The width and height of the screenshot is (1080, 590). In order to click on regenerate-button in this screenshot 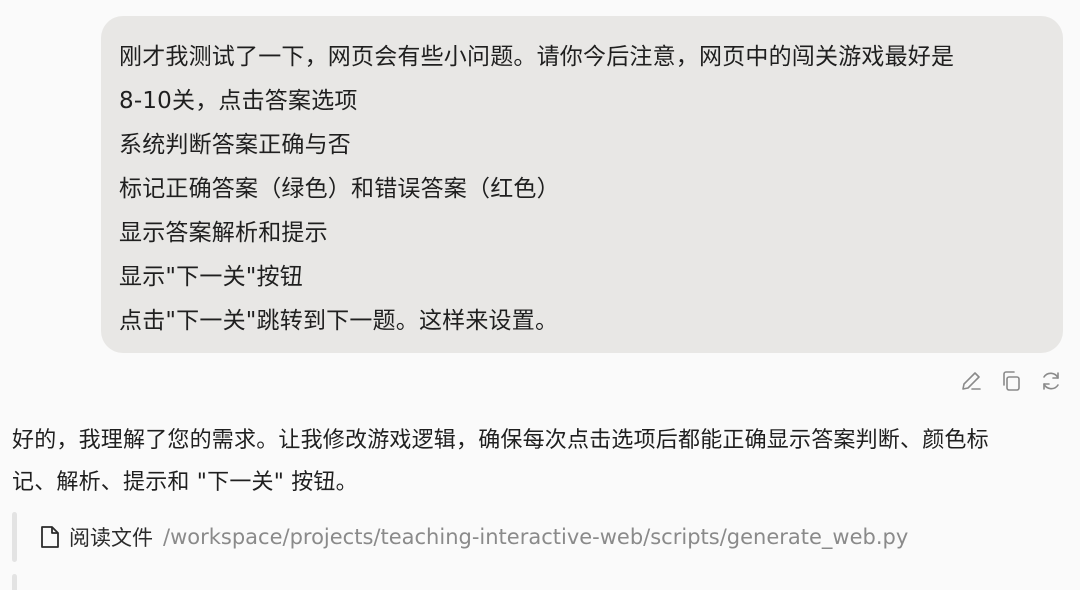, I will do `click(1051, 381)`.